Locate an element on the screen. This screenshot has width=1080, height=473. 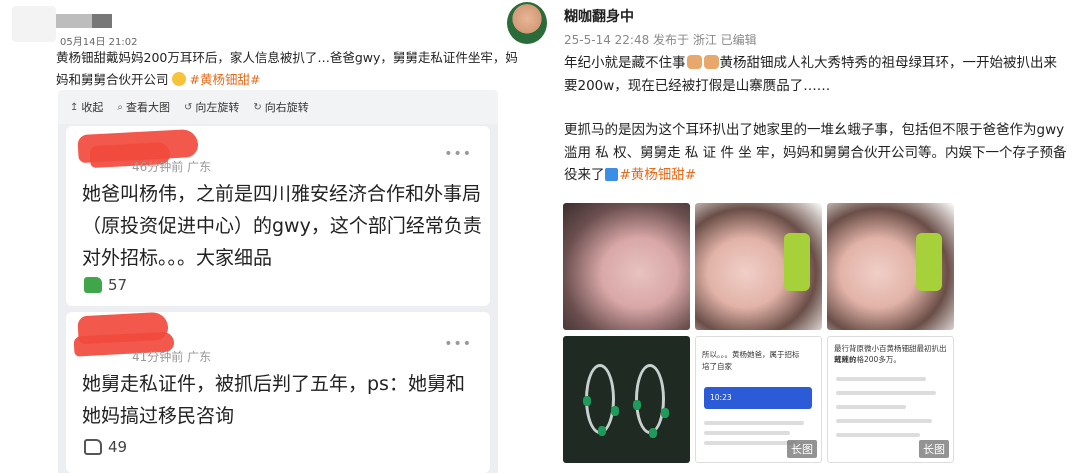
comment-text: 她舅走私证件，被抓后判了五年，ps：她舅和她妈搞过移民咨询 is located at coordinates (273, 400).